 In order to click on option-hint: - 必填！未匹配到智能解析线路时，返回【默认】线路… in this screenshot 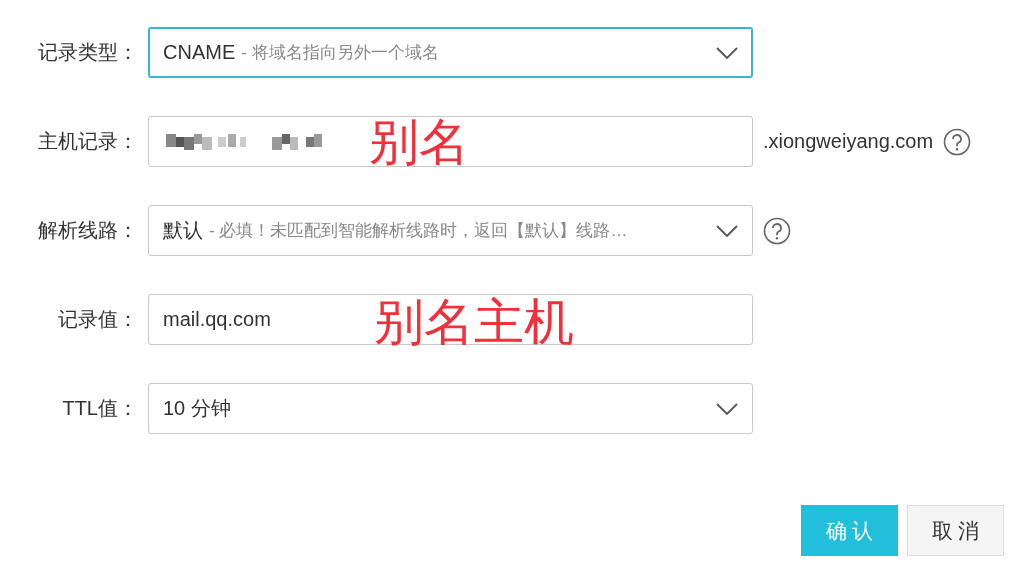, I will do `click(418, 231)`.